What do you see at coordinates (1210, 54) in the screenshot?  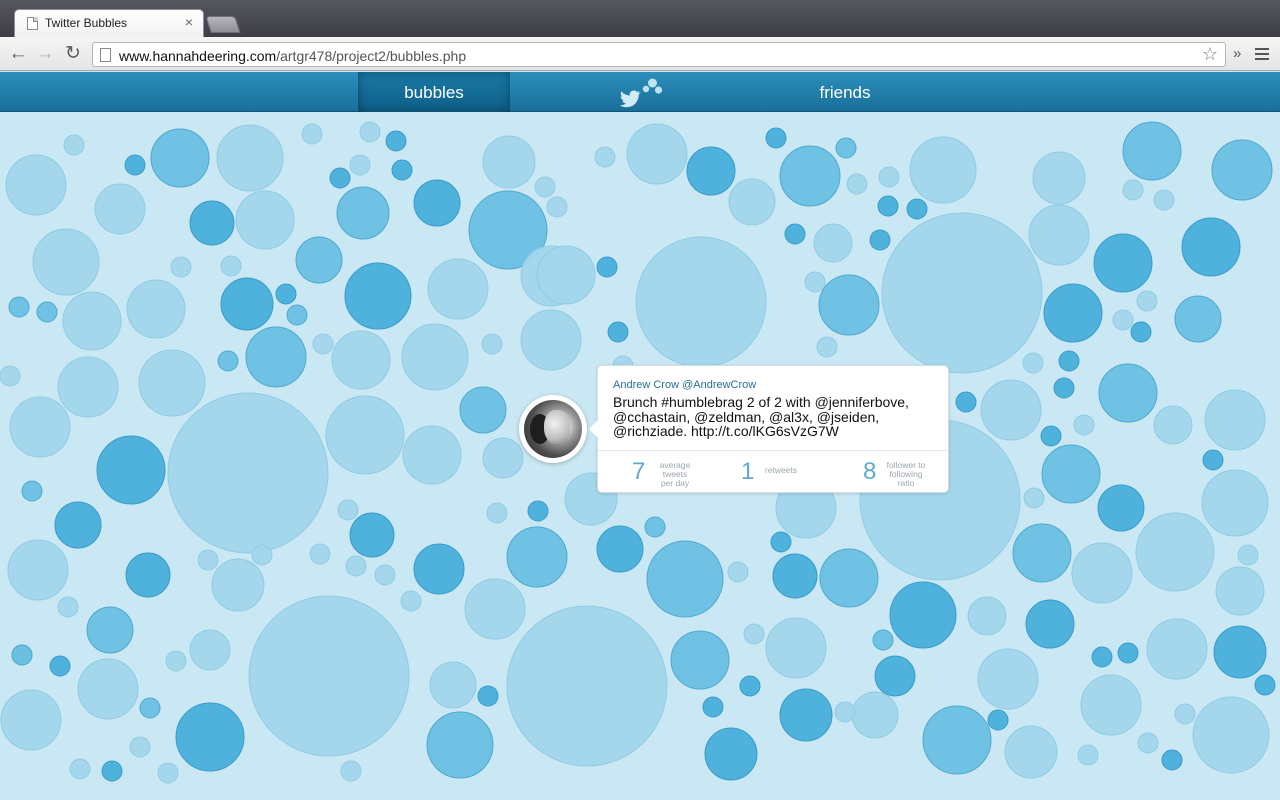 I see `bookmark-star-icon: ☆` at bounding box center [1210, 54].